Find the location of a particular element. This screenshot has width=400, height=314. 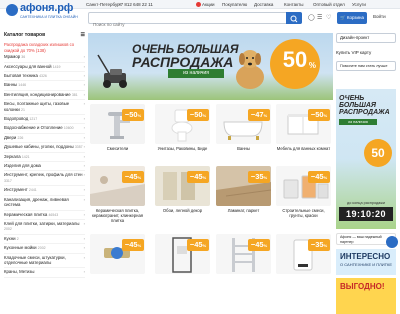

catalog-item-label: Инструмент is located at coordinates (16, 190).